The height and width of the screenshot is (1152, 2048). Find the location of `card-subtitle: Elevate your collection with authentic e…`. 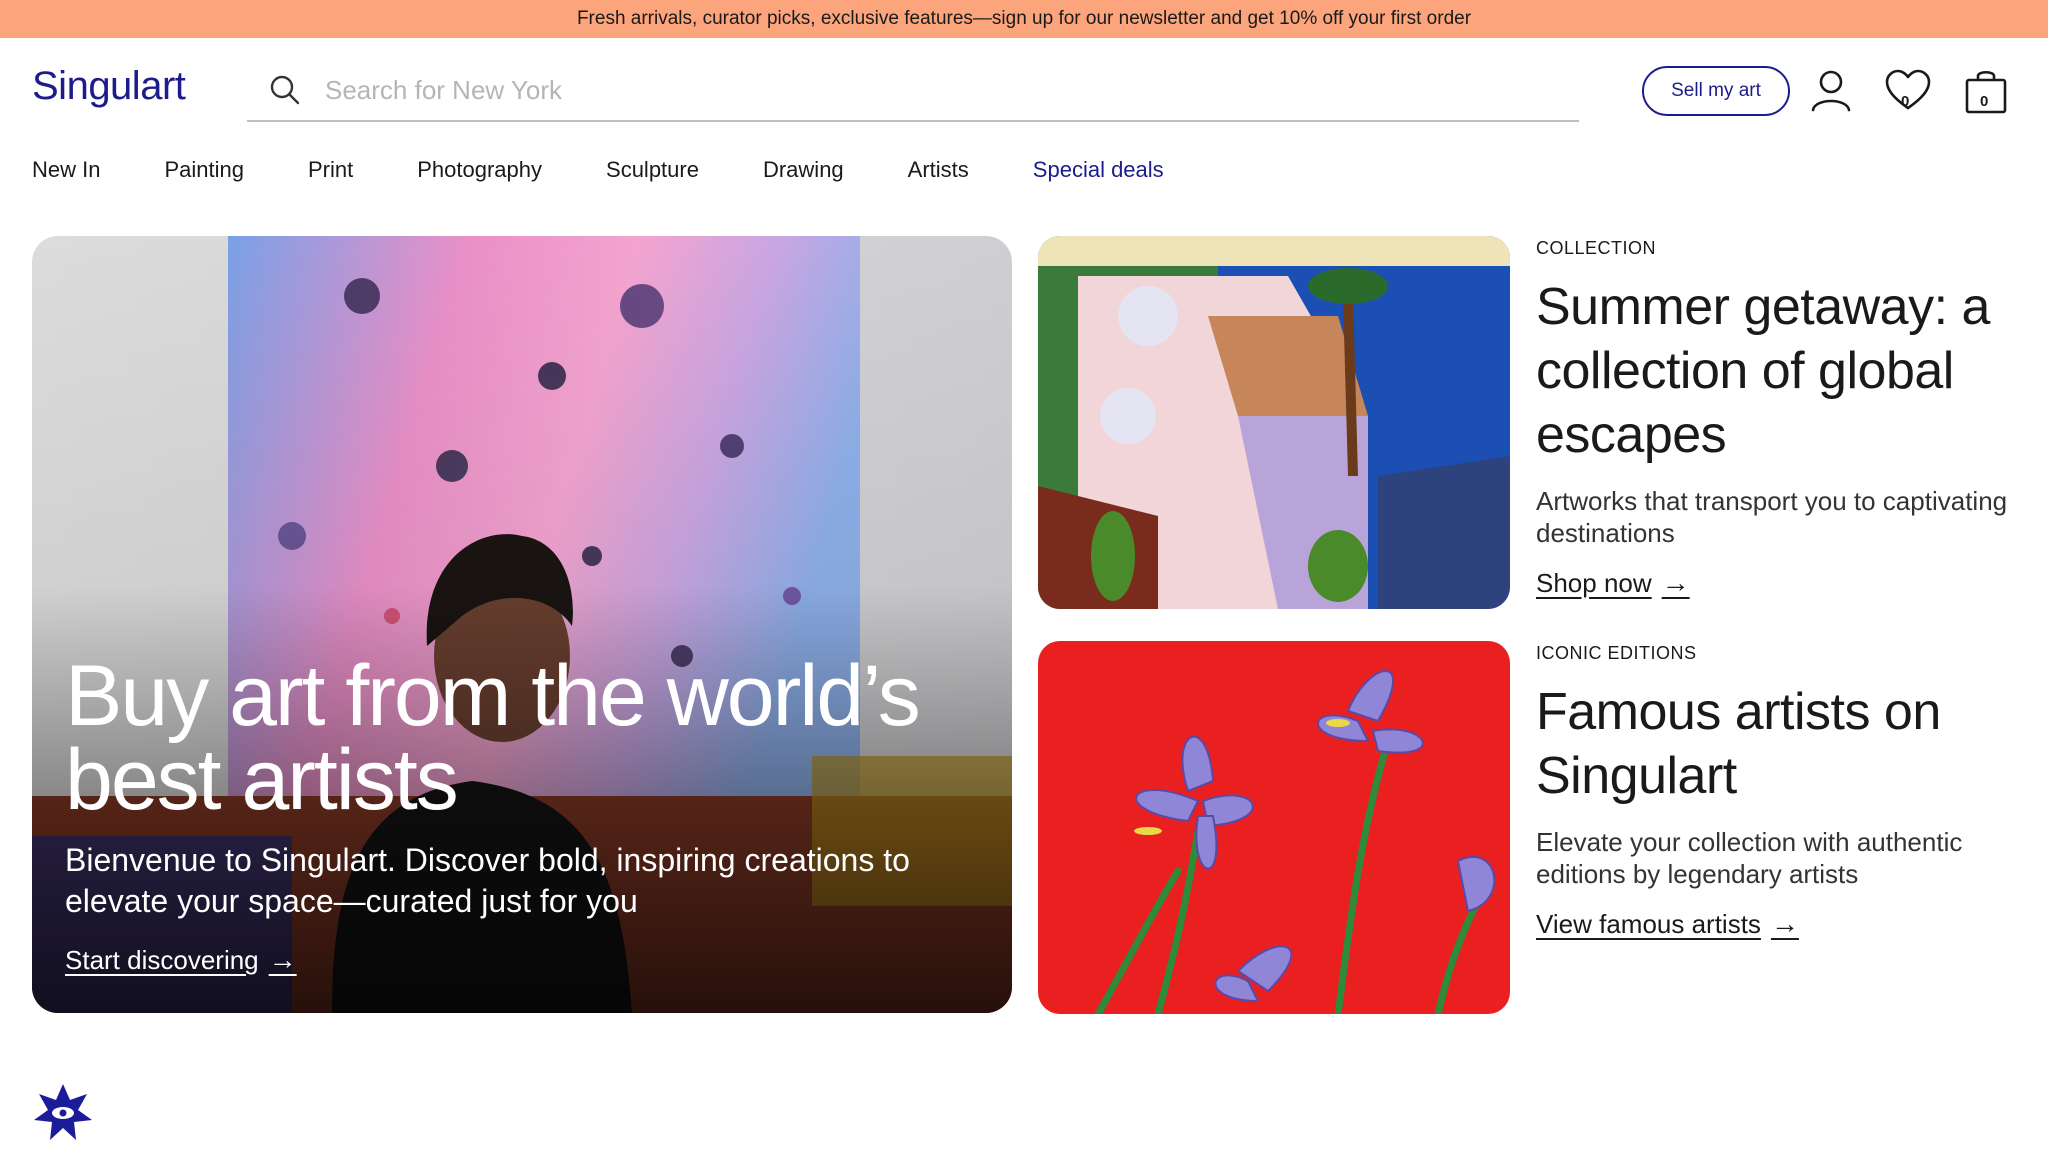

card-subtitle: Elevate your collection with authentic e… is located at coordinates (1749, 858).